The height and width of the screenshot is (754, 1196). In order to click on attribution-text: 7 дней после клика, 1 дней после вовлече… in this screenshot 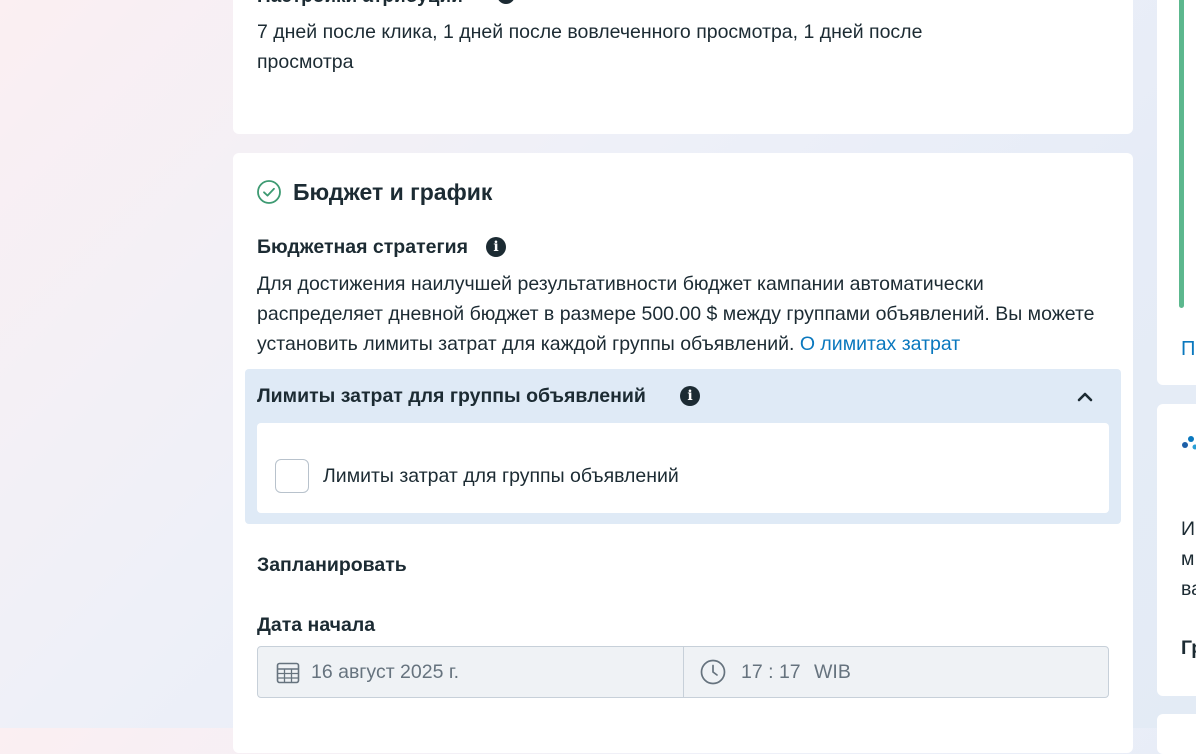, I will do `click(637, 47)`.